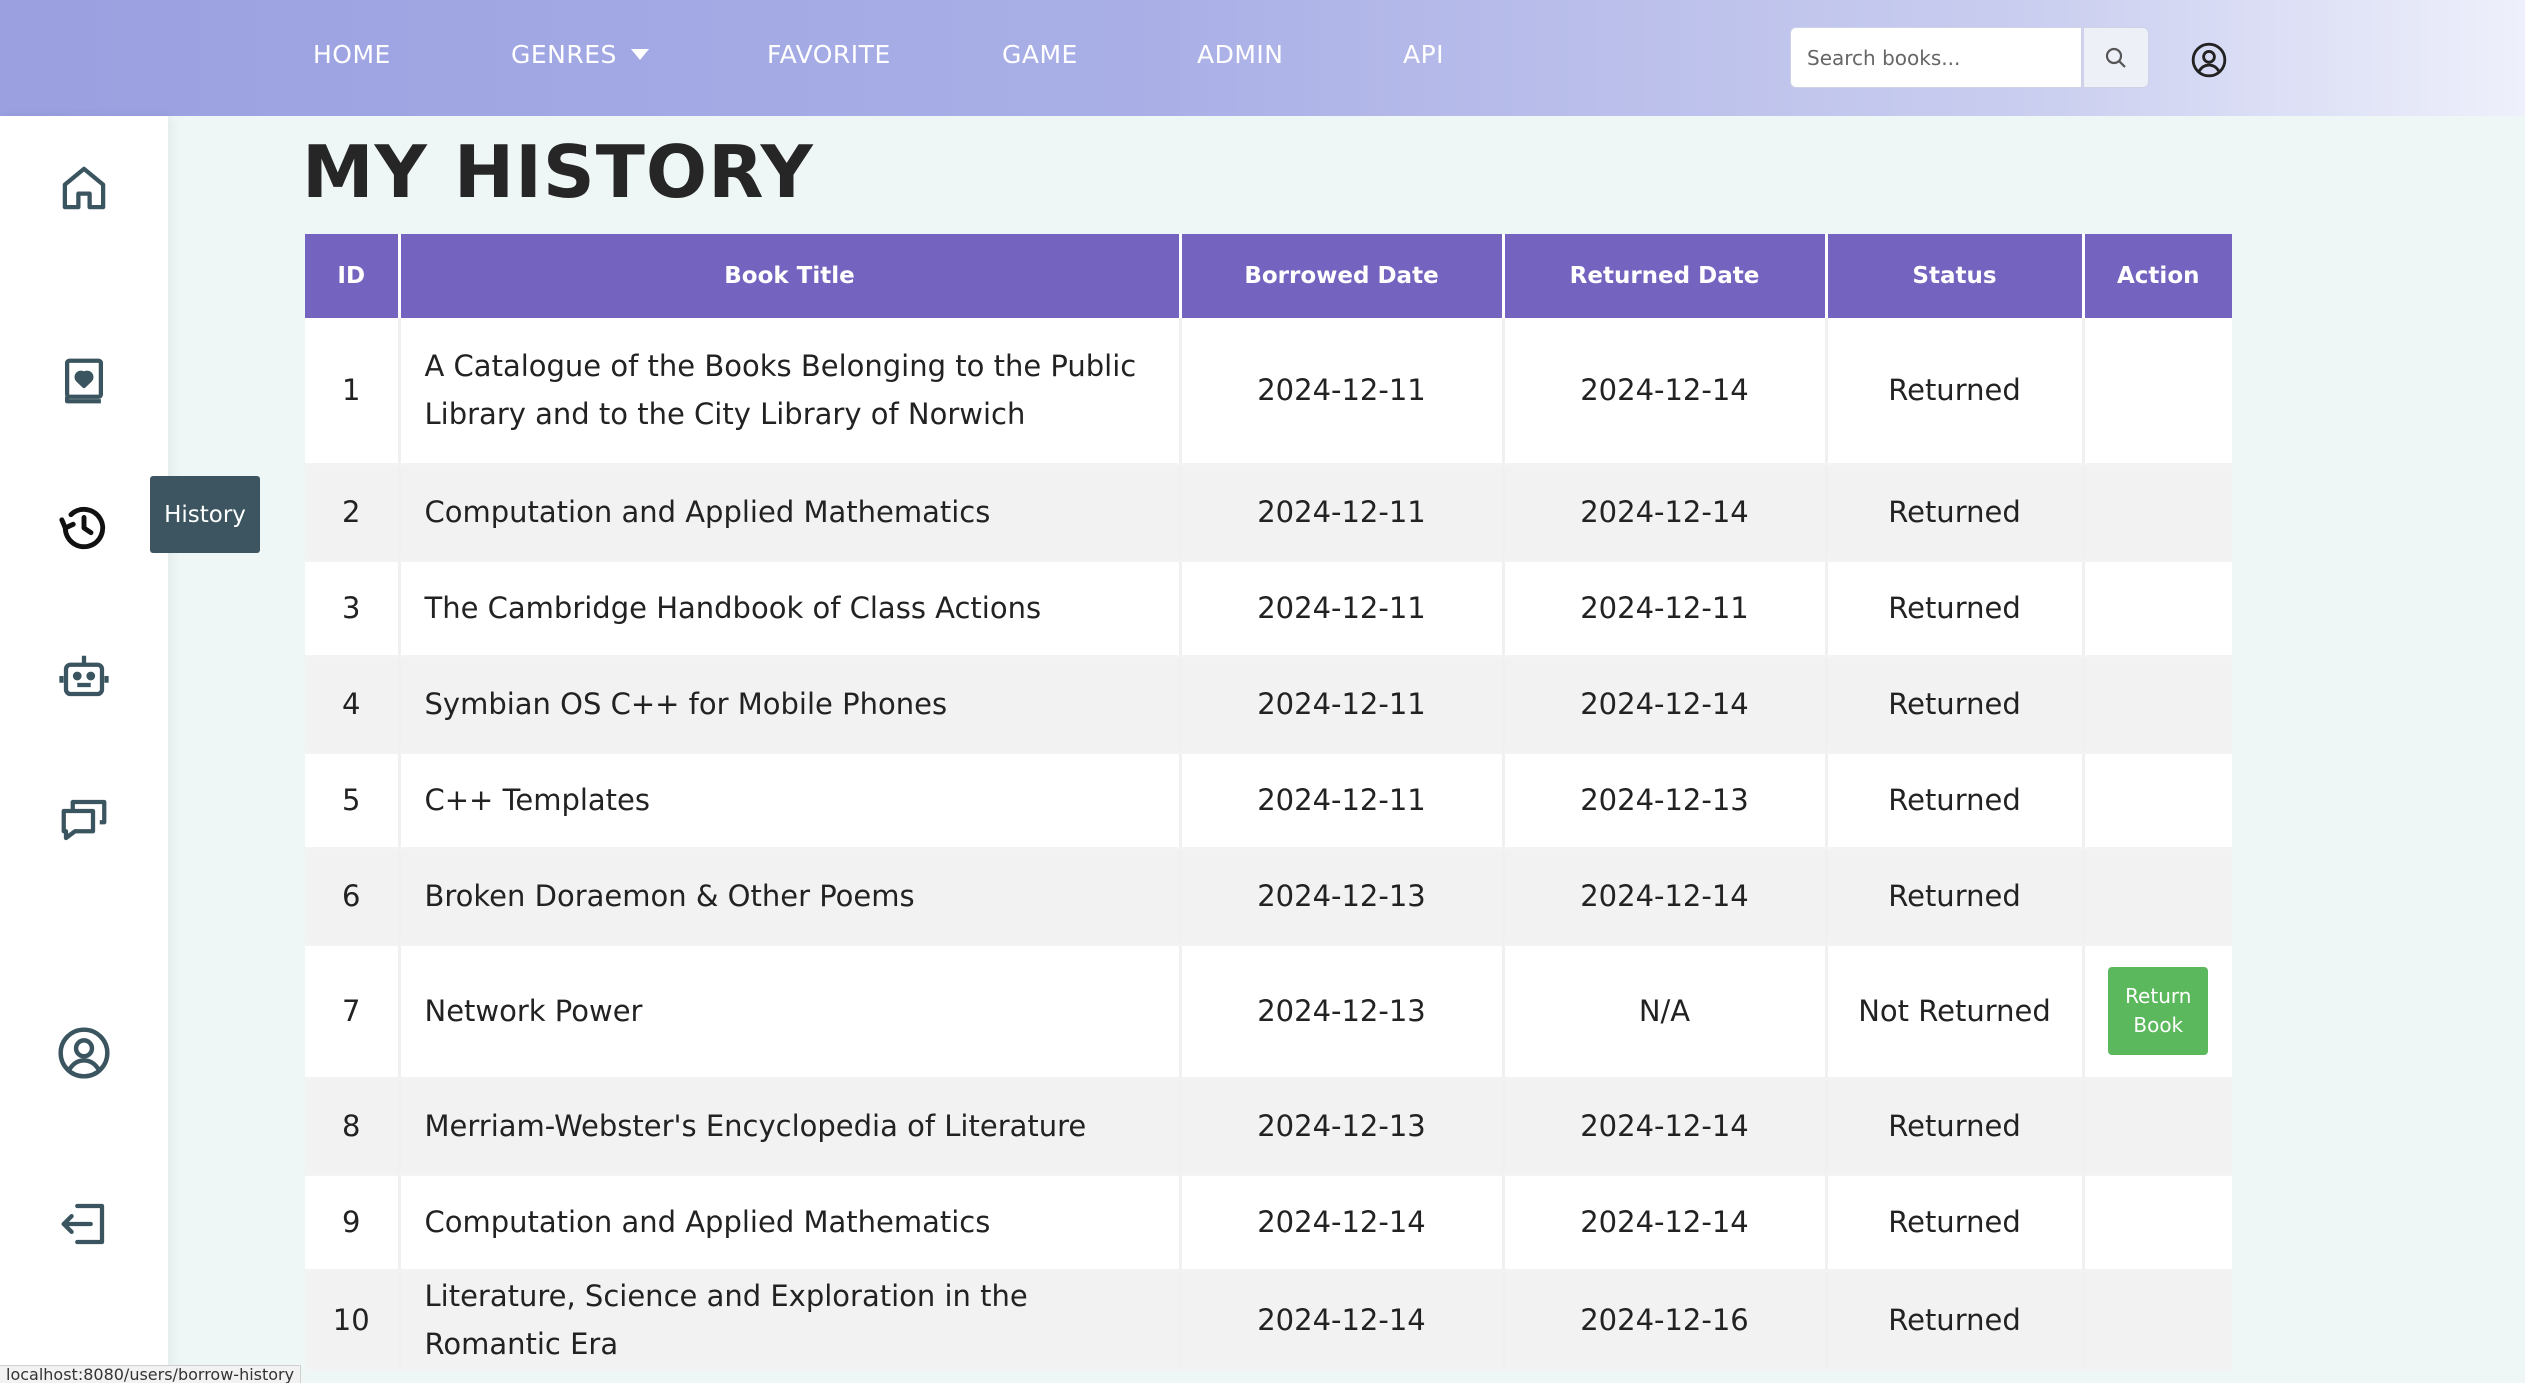 Image resolution: width=2525 pixels, height=1383 pixels. Describe the element at coordinates (353, 392) in the screenshot. I see `cell-id: 1` at that location.